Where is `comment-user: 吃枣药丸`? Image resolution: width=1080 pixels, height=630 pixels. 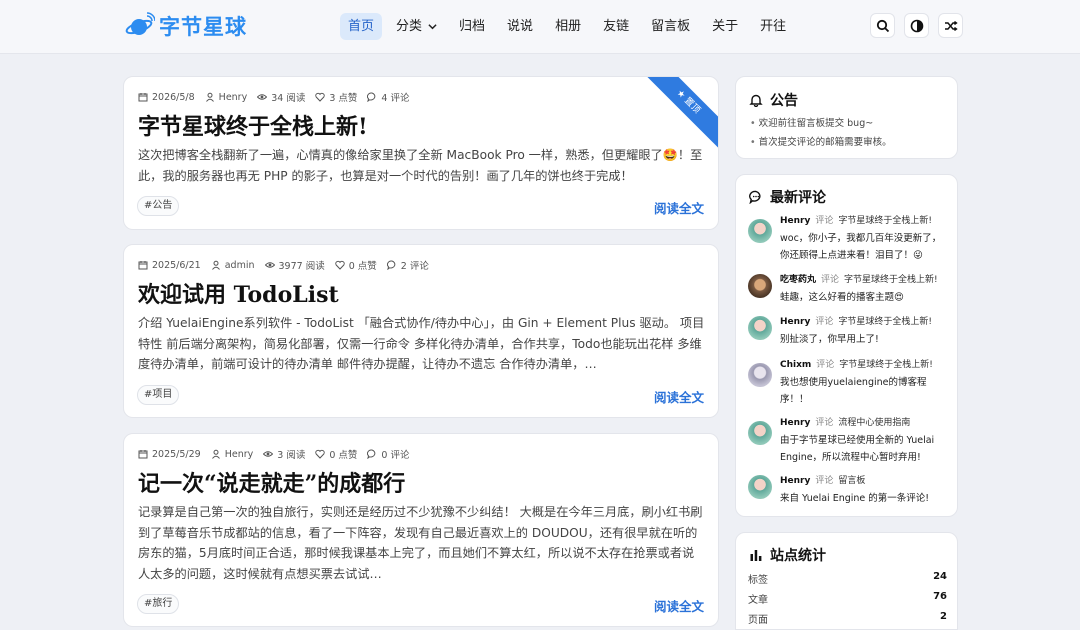
comment-user: 吃枣药丸 is located at coordinates (798, 280).